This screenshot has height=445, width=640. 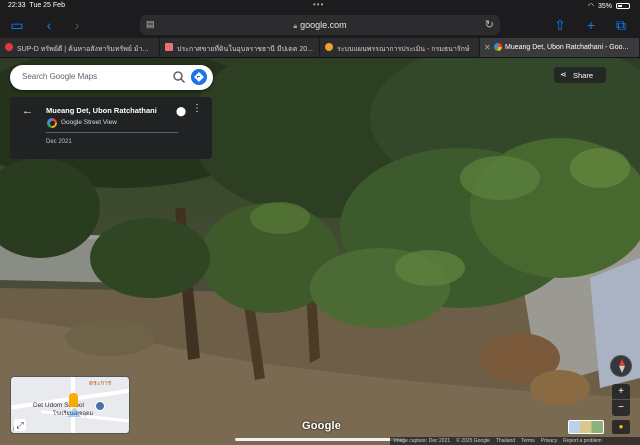 I want to click on search-box: Search Google Maps, so click(x=111, y=77).